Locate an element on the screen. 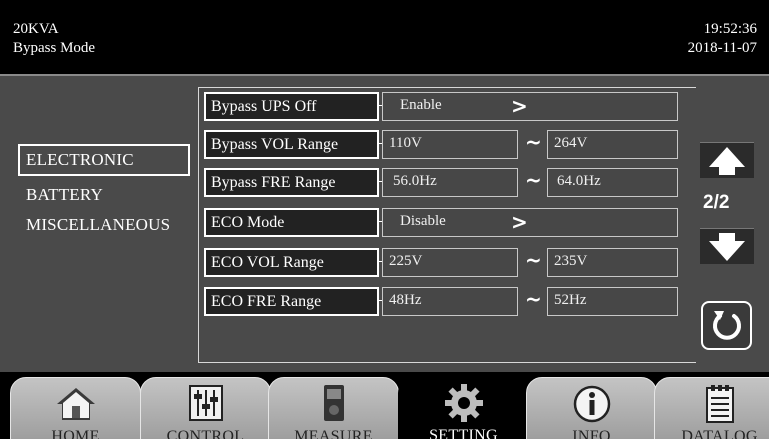  setting-label: Bypass UPS Off is located at coordinates (291, 106).